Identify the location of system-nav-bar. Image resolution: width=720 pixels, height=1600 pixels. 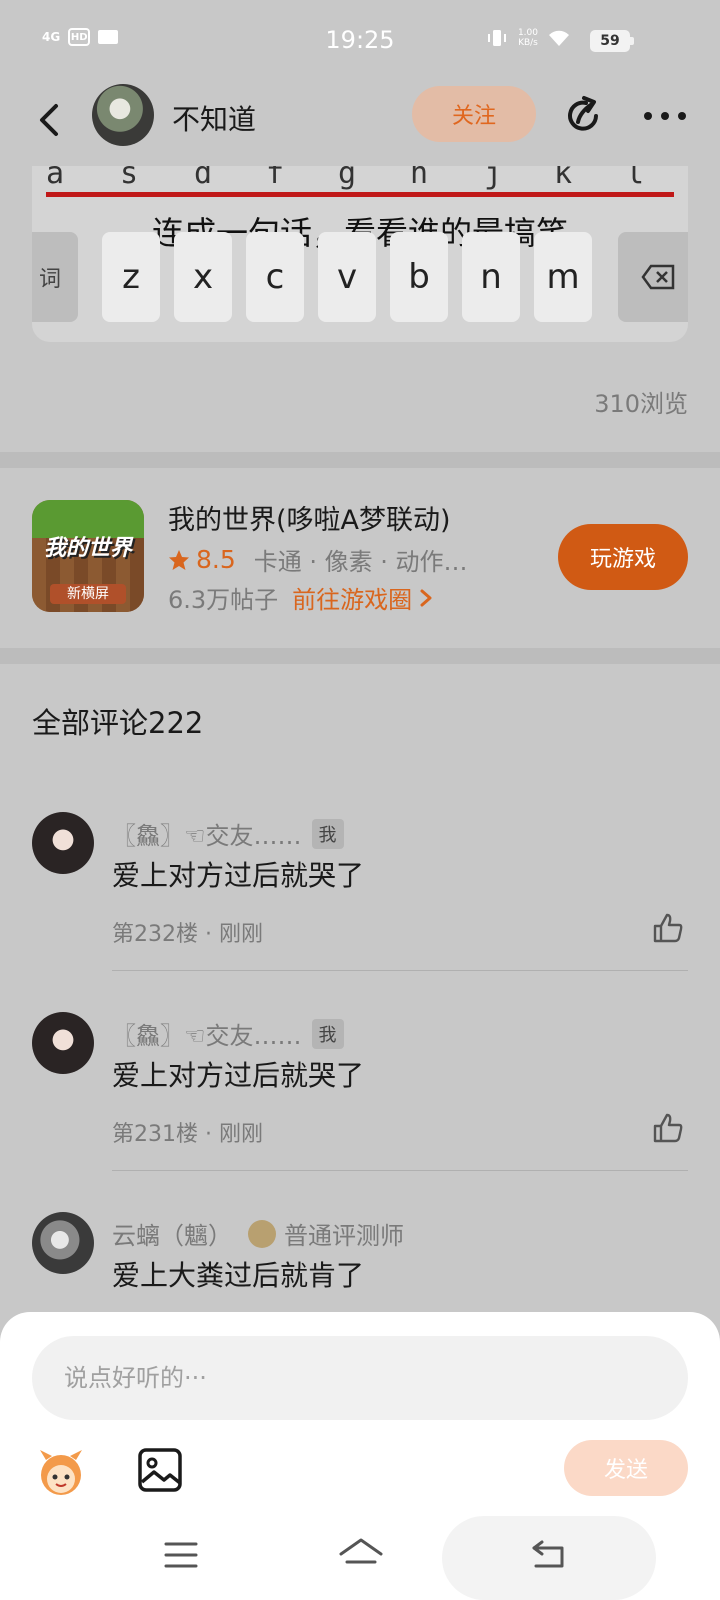
(360, 1558).